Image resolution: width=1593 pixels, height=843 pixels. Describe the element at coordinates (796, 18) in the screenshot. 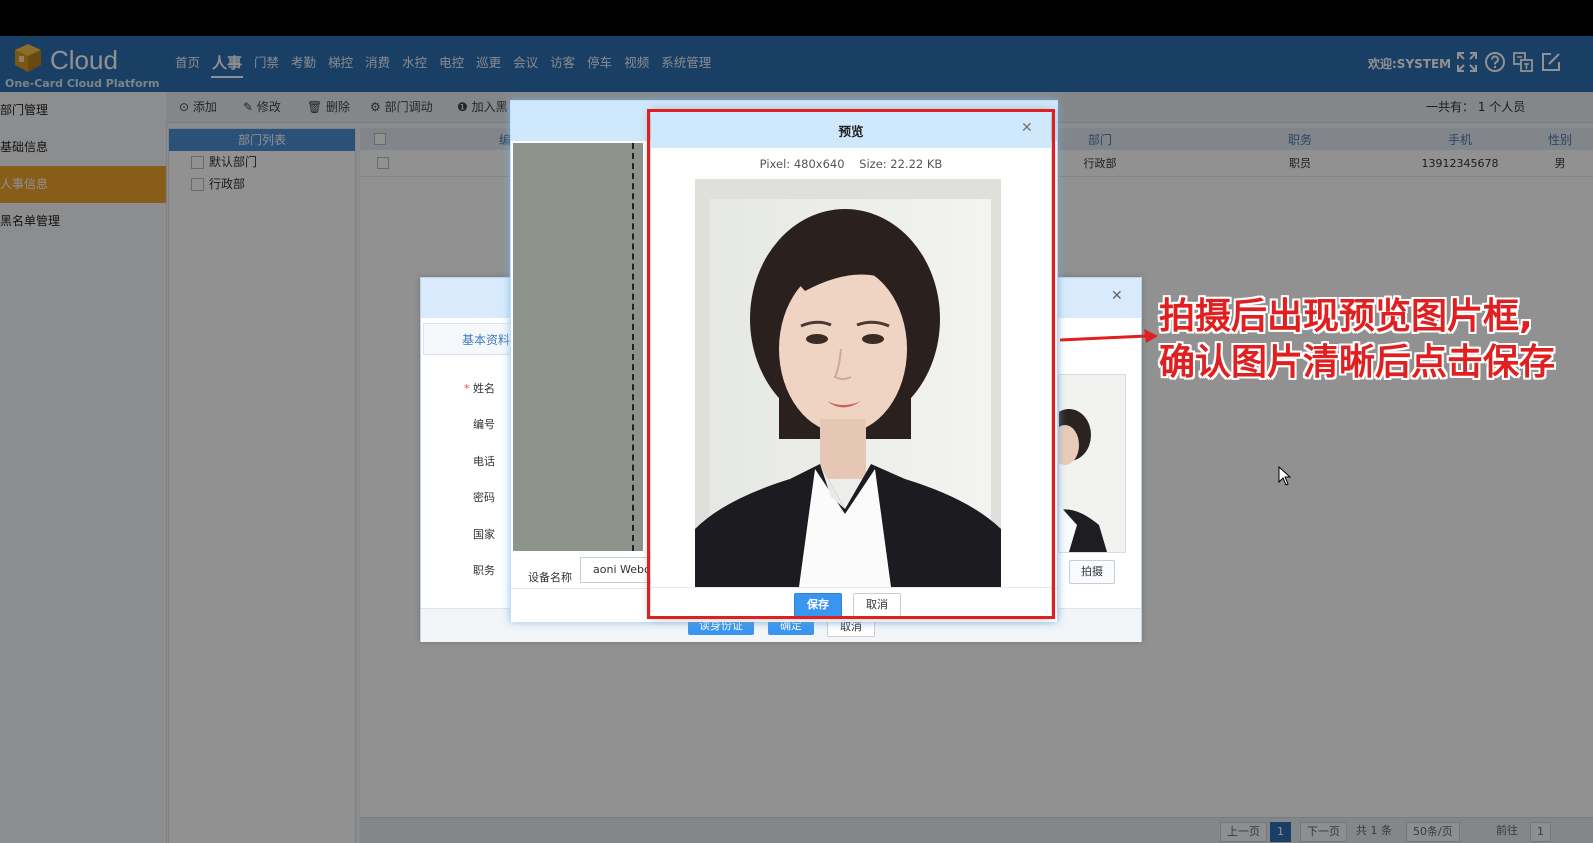

I see `screen-top-bar` at that location.